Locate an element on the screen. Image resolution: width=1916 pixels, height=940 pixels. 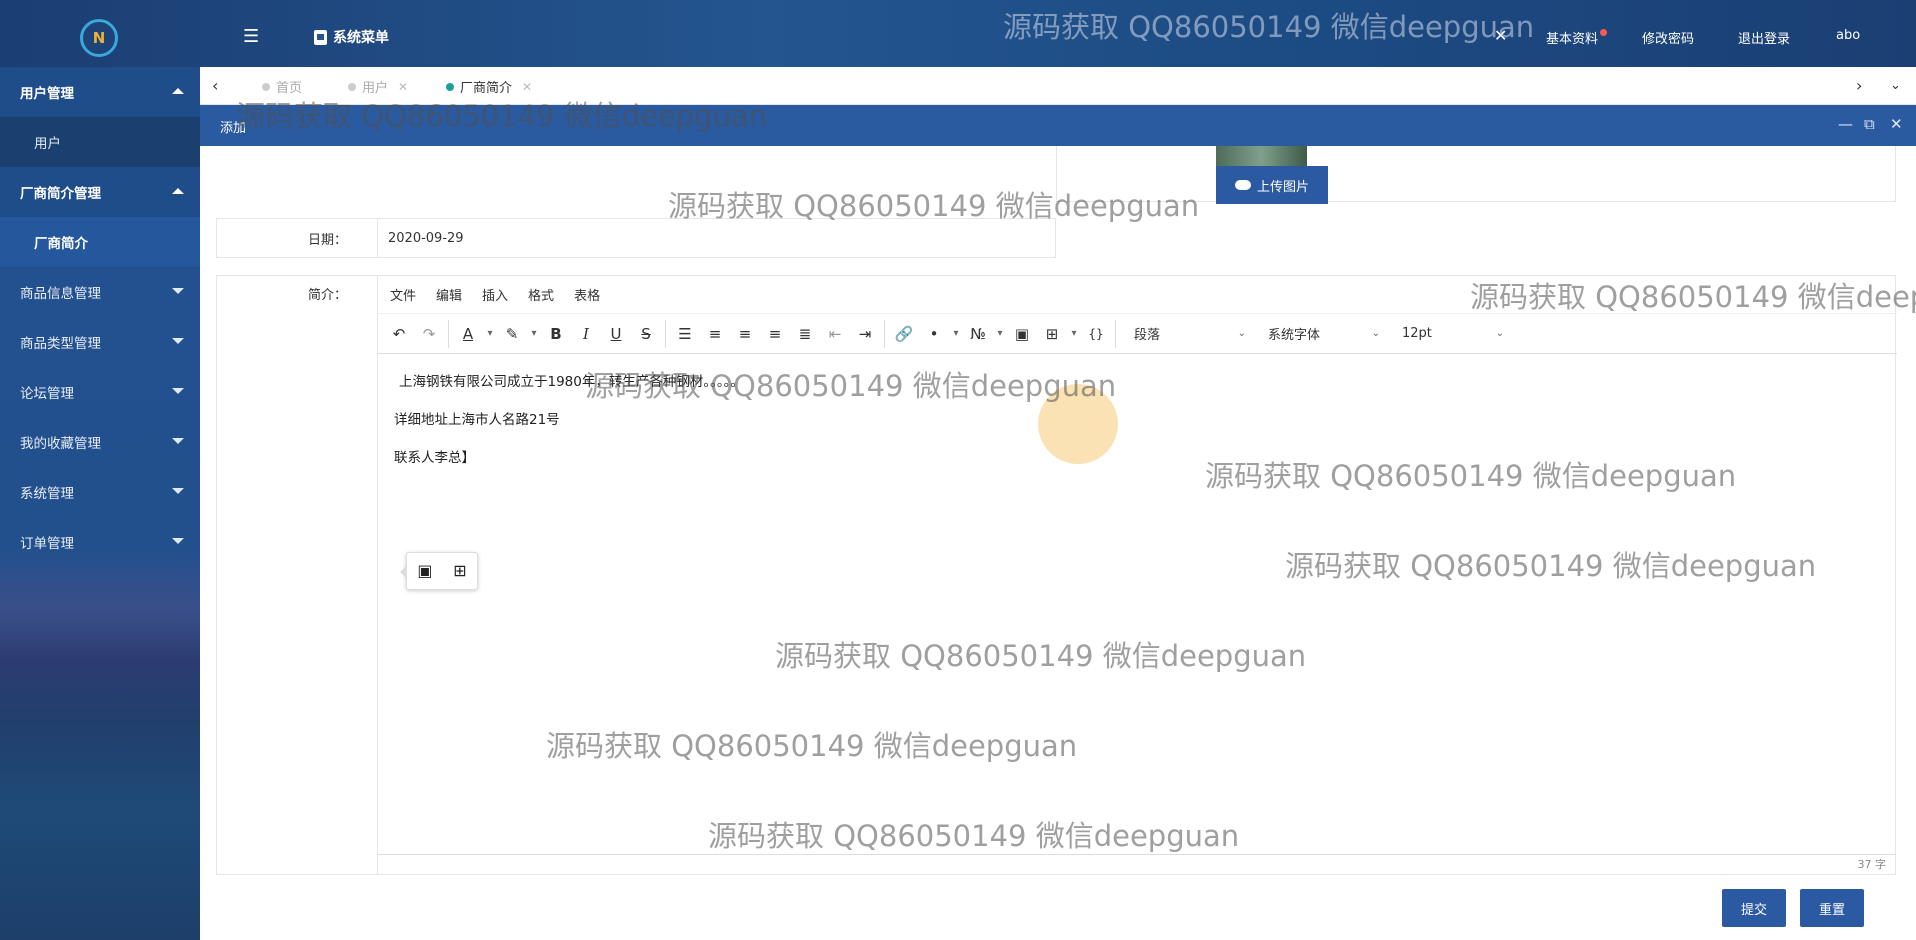
font-family-value: 系统字体 is located at coordinates (1294, 335).